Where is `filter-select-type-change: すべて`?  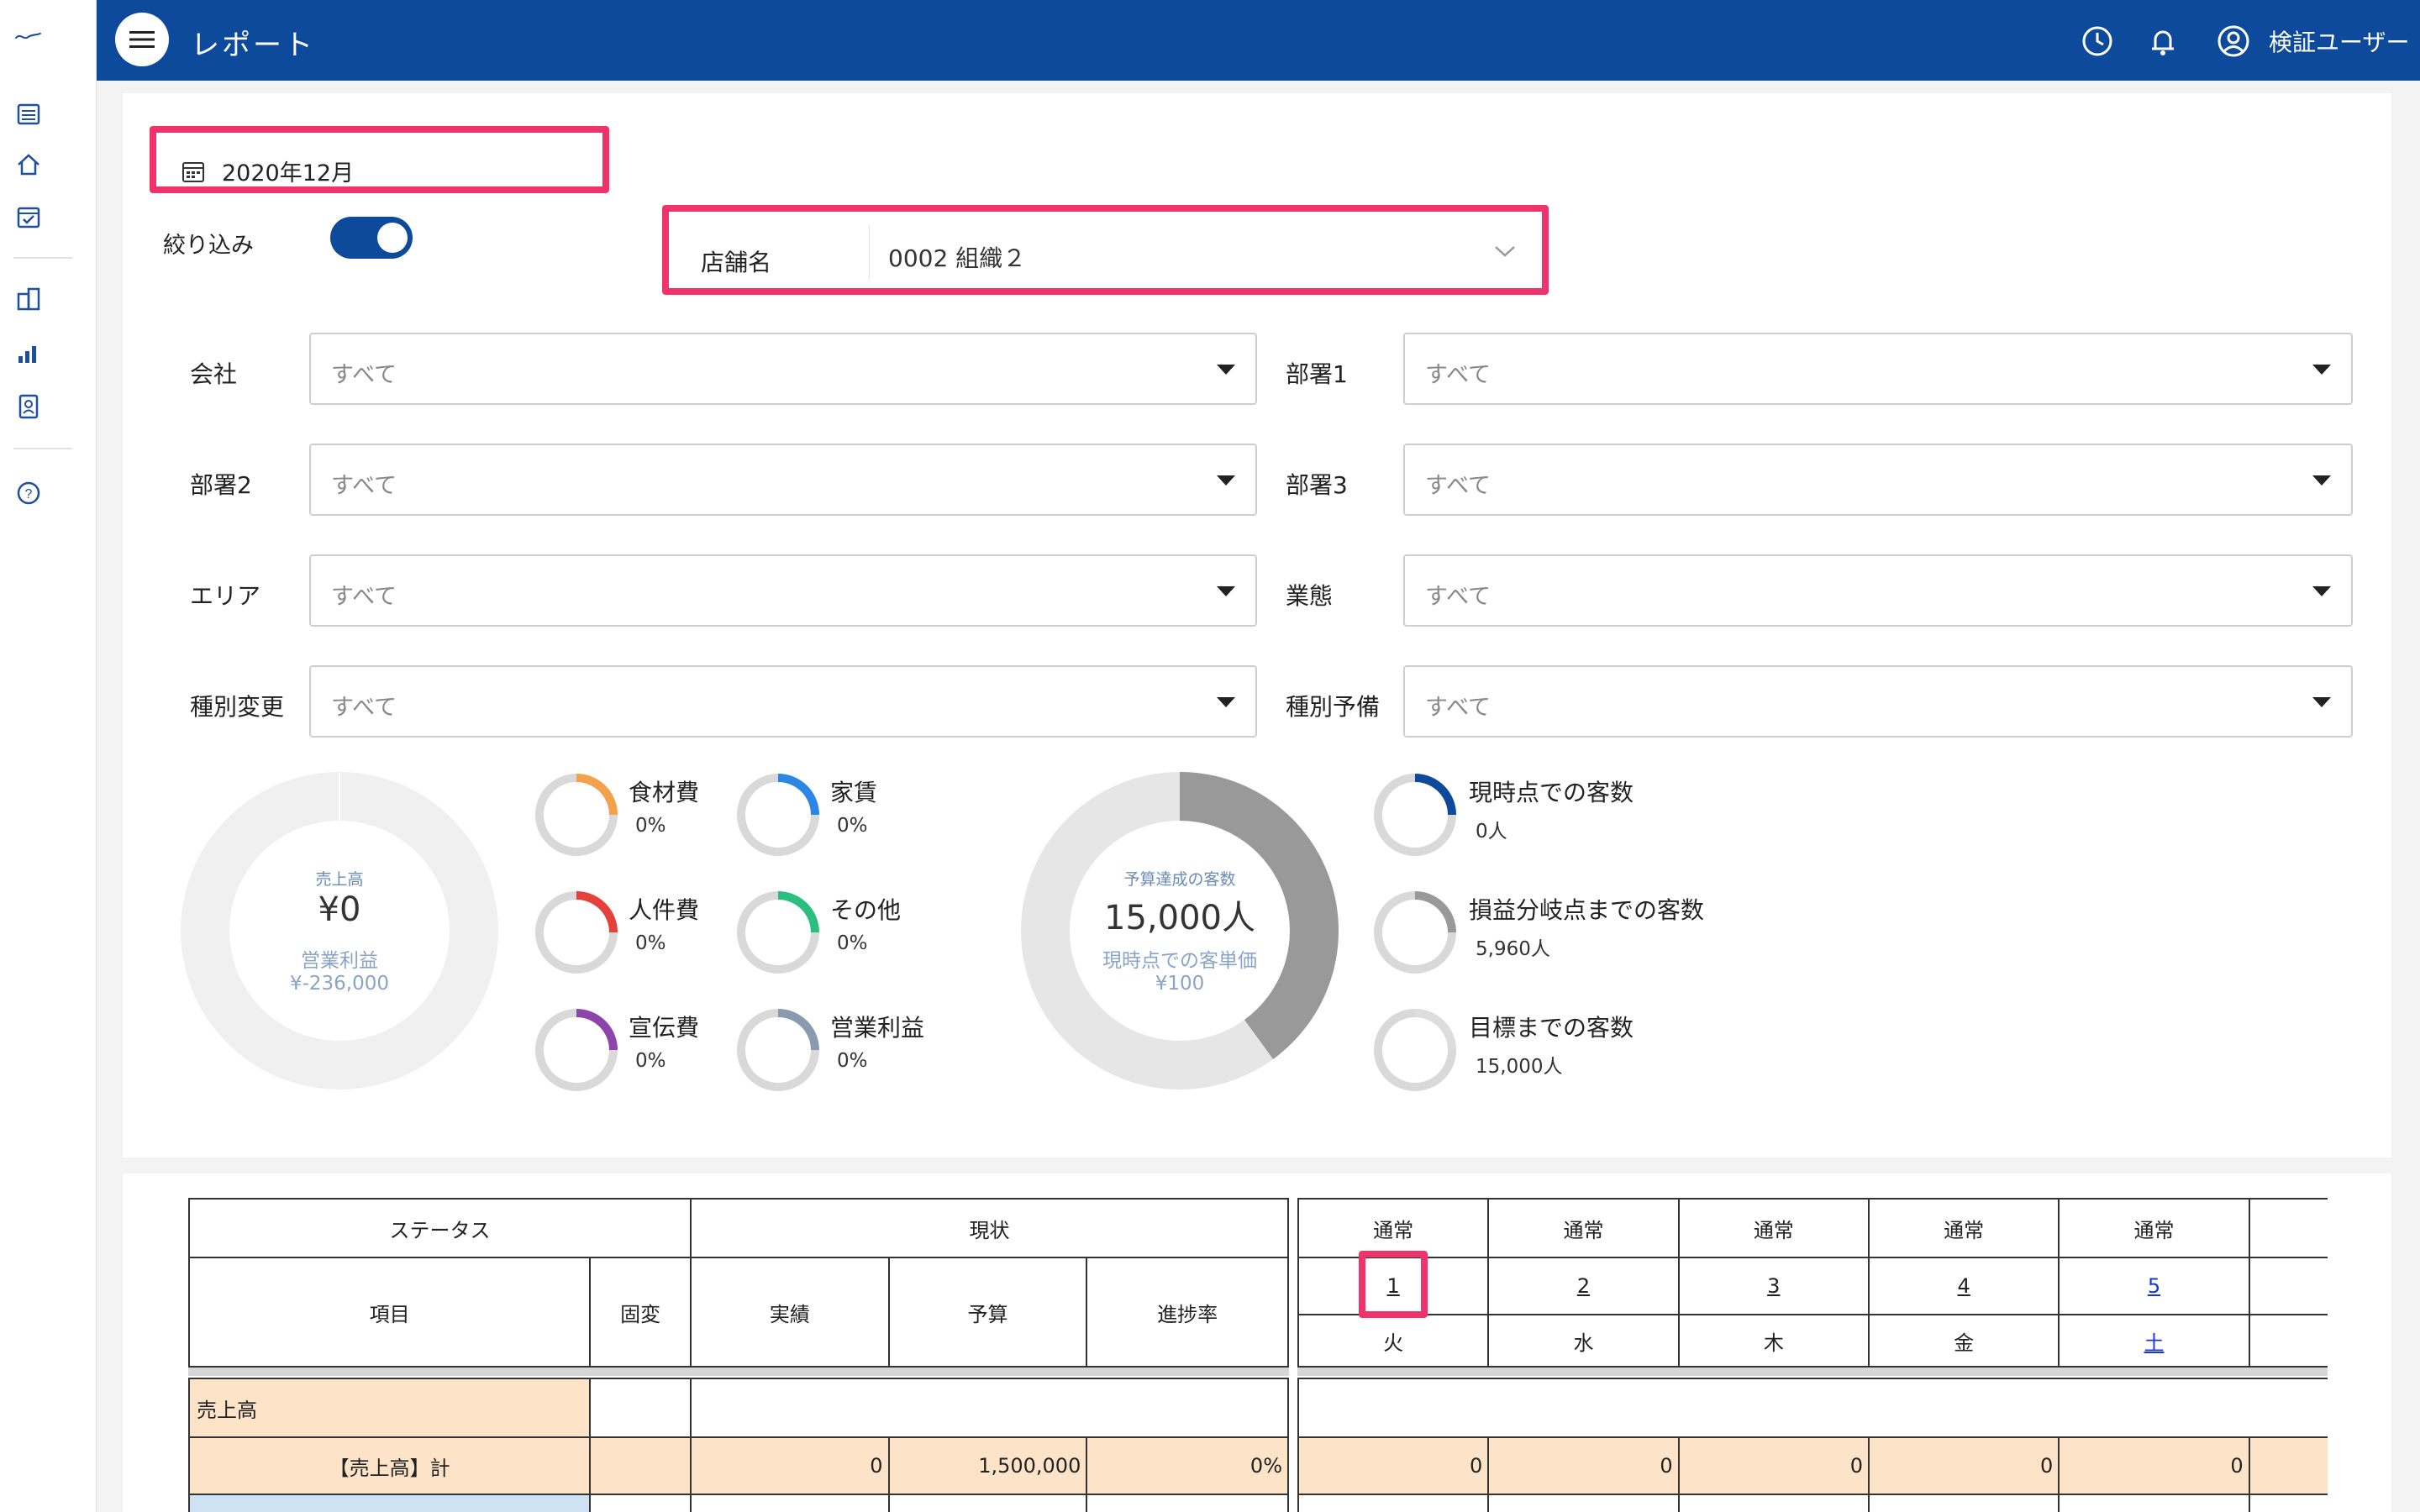
filter-select-type-change: すべて is located at coordinates (783, 701).